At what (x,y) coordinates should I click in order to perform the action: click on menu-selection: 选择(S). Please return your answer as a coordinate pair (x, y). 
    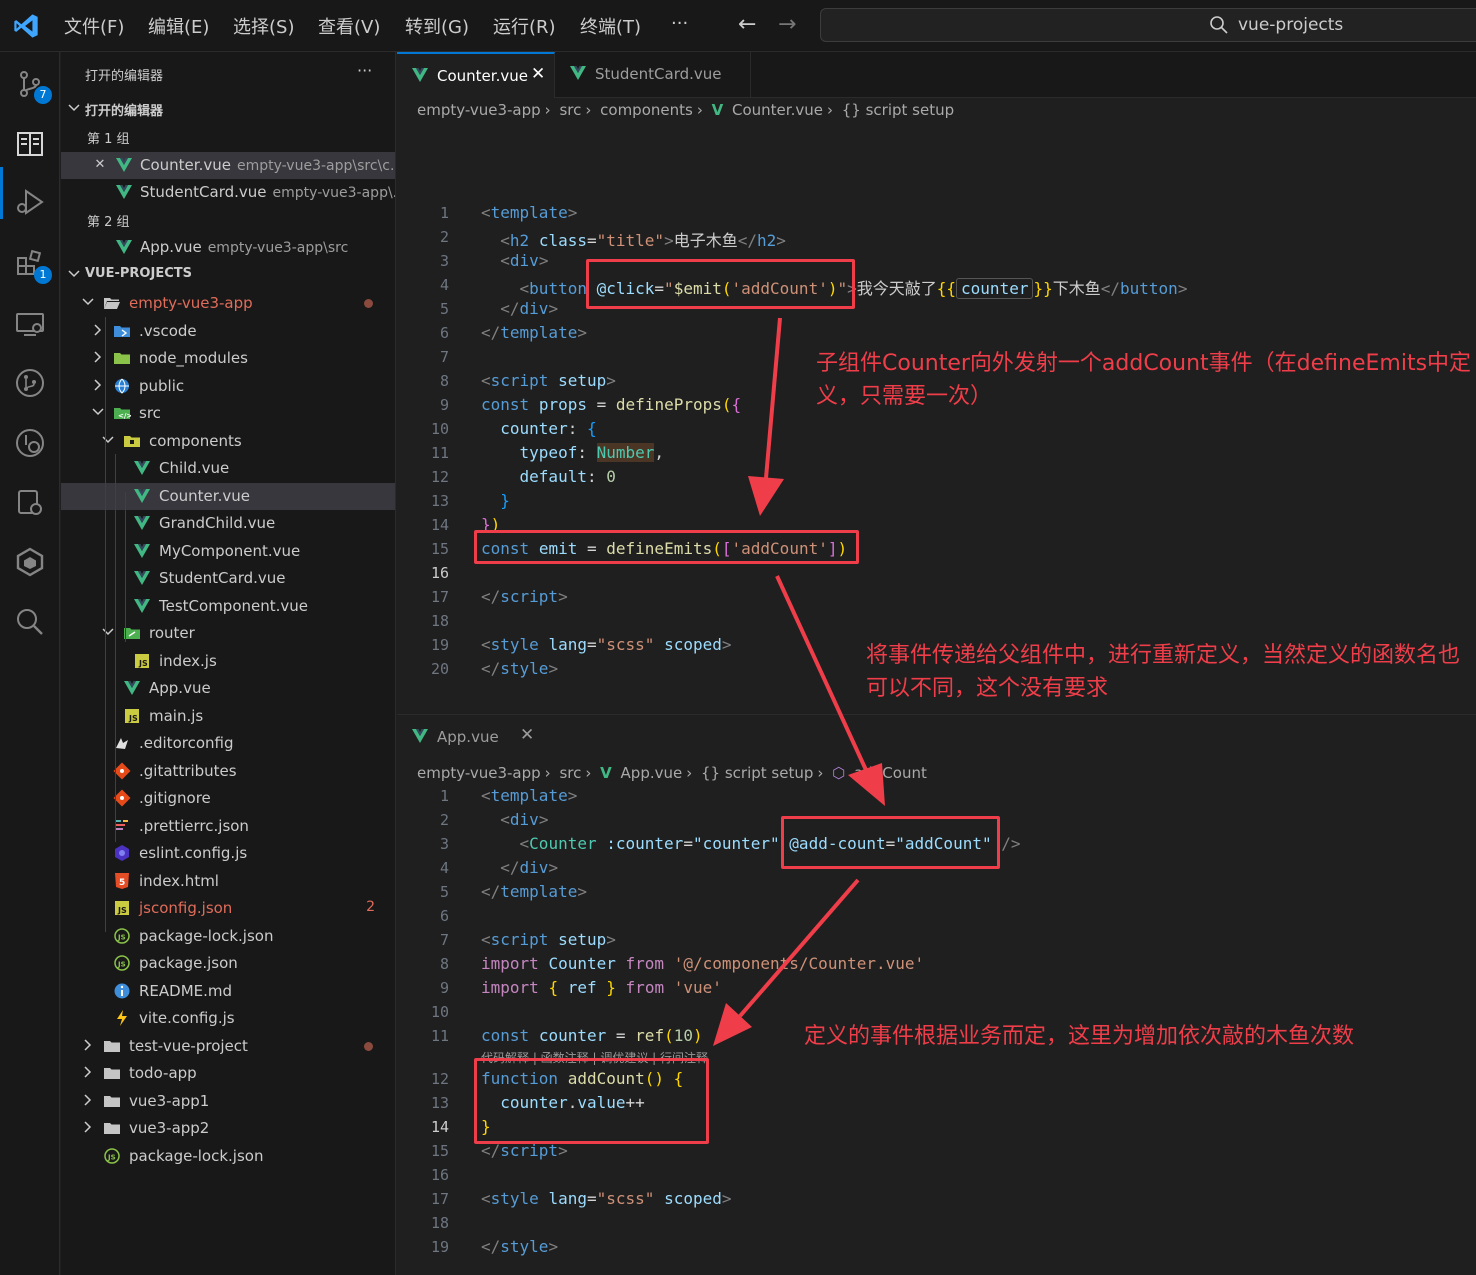
    Looking at the image, I should click on (263, 26).